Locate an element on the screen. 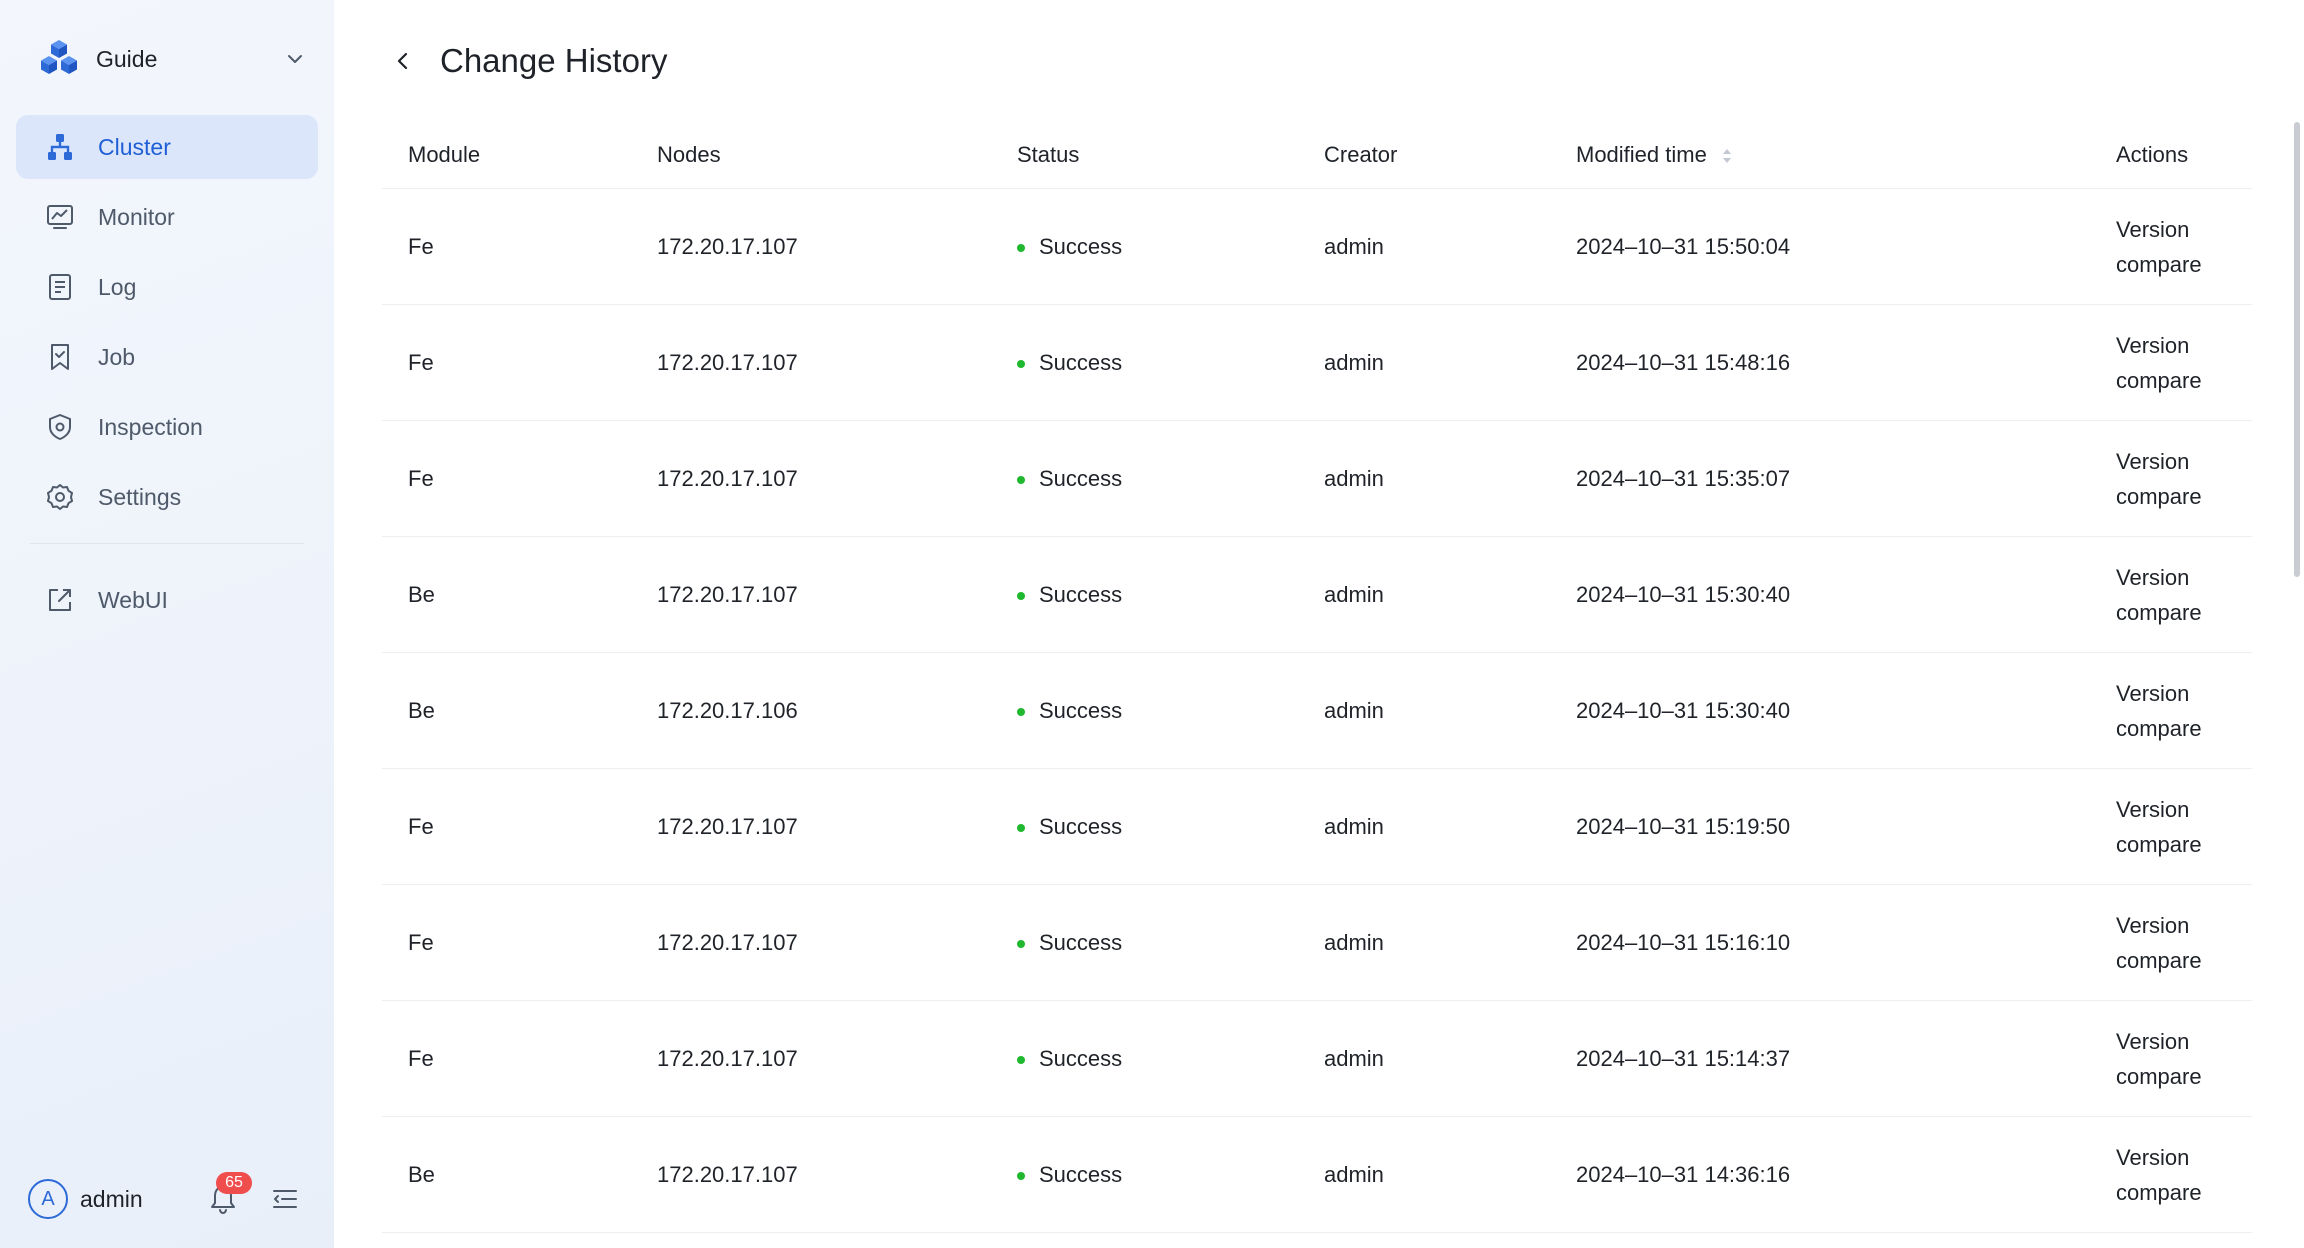  column-header-nodes: Nodes is located at coordinates (689, 154).